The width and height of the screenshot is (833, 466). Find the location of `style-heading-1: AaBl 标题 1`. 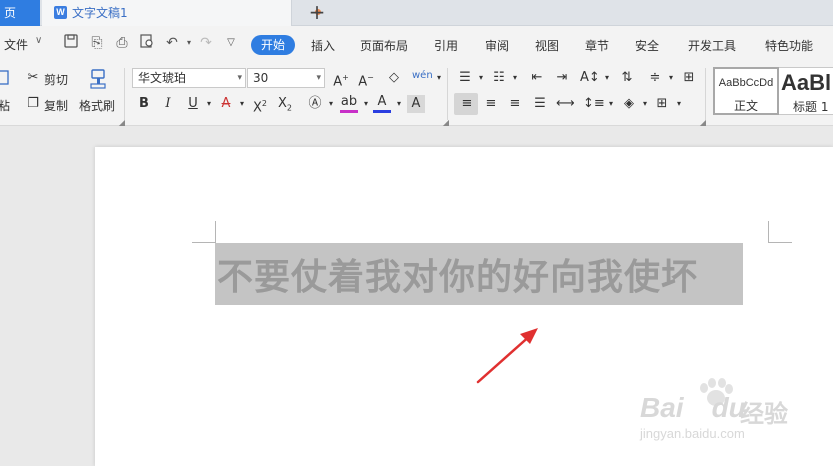

style-heading-1: AaBl 标题 1 is located at coordinates (806, 91).